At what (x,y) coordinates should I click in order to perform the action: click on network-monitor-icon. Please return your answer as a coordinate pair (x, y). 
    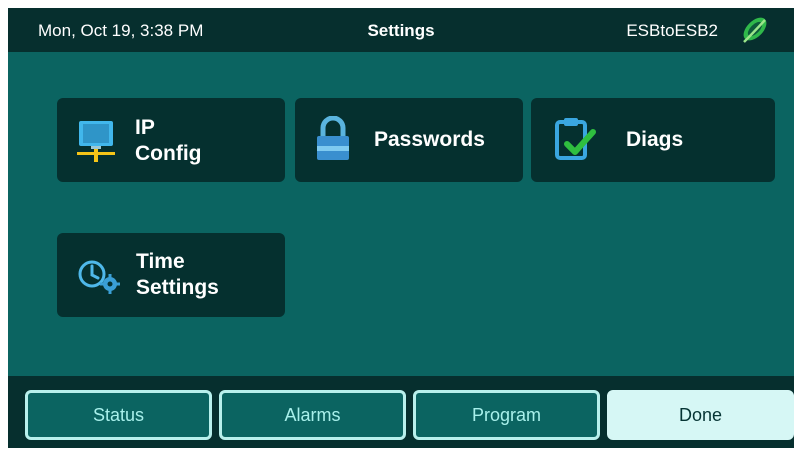
    Looking at the image, I should click on (96, 141).